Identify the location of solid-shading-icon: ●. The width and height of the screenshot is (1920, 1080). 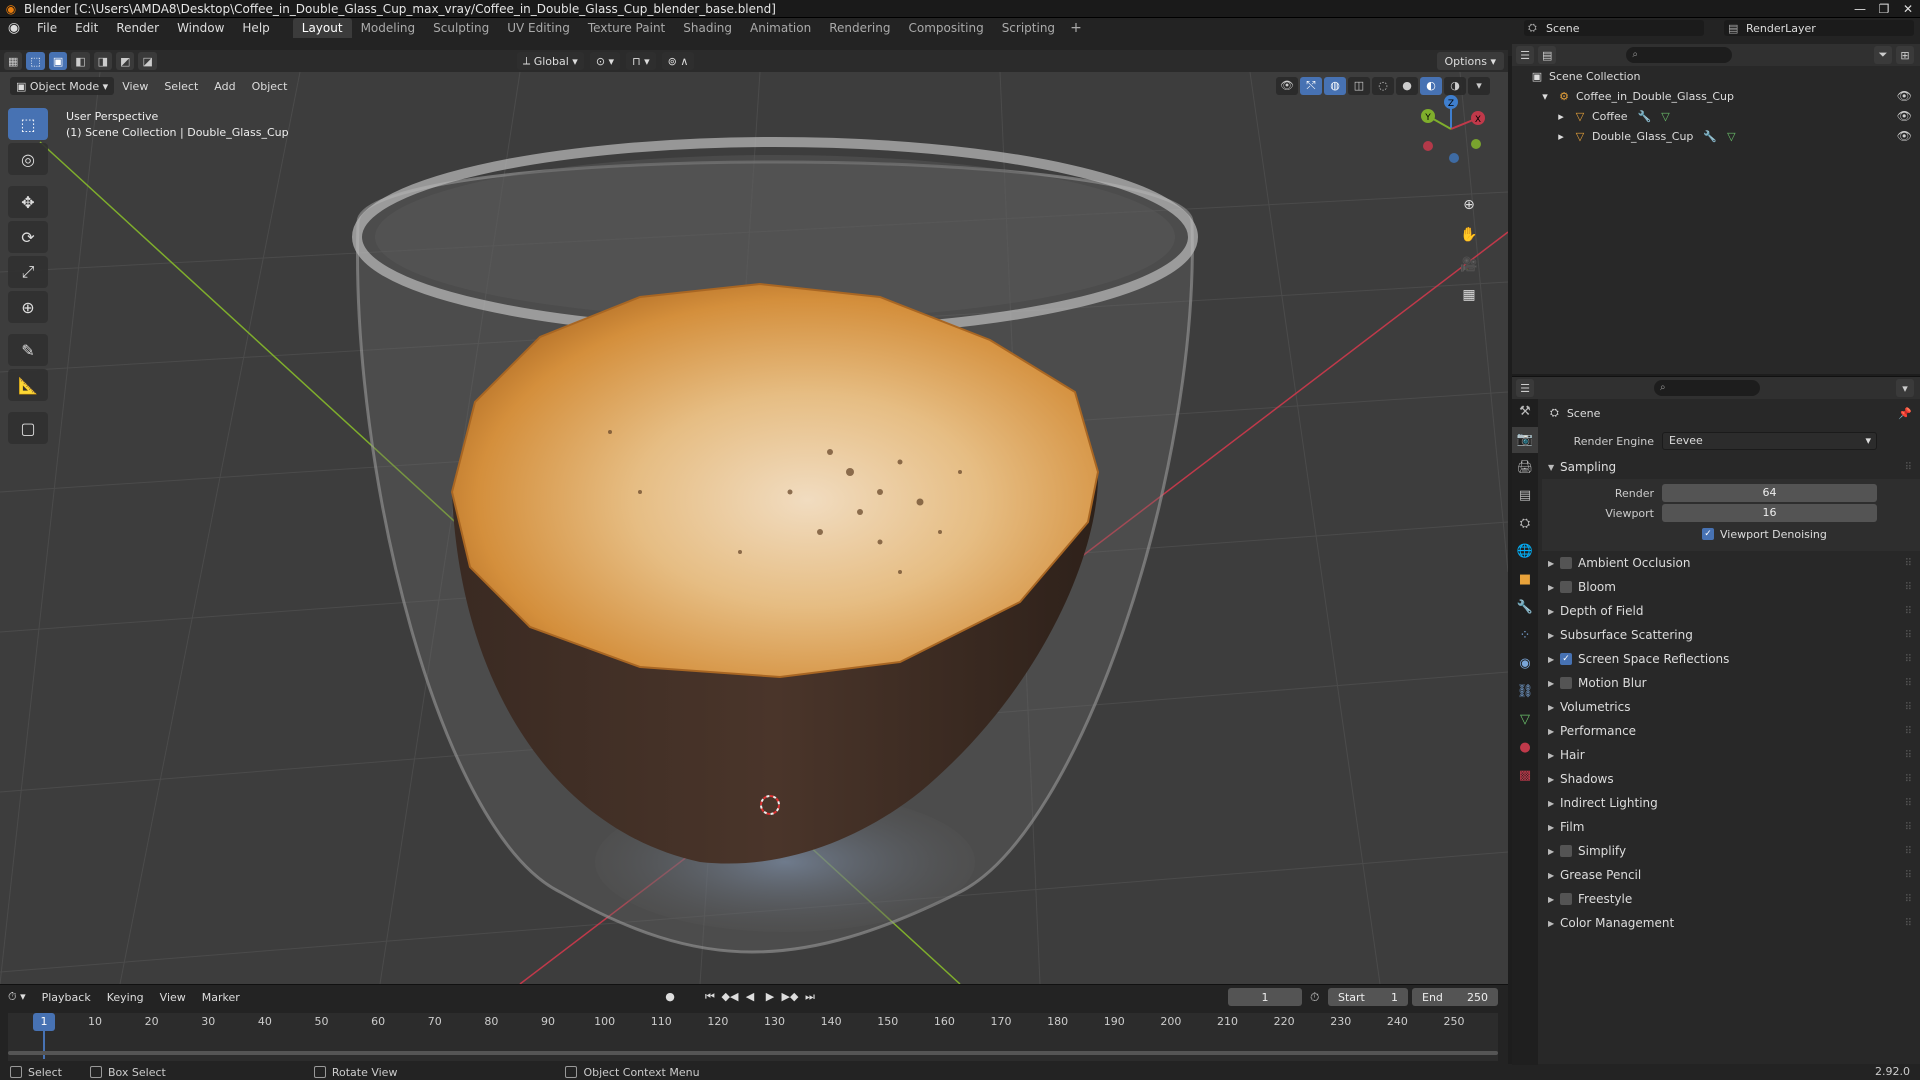
(1407, 86).